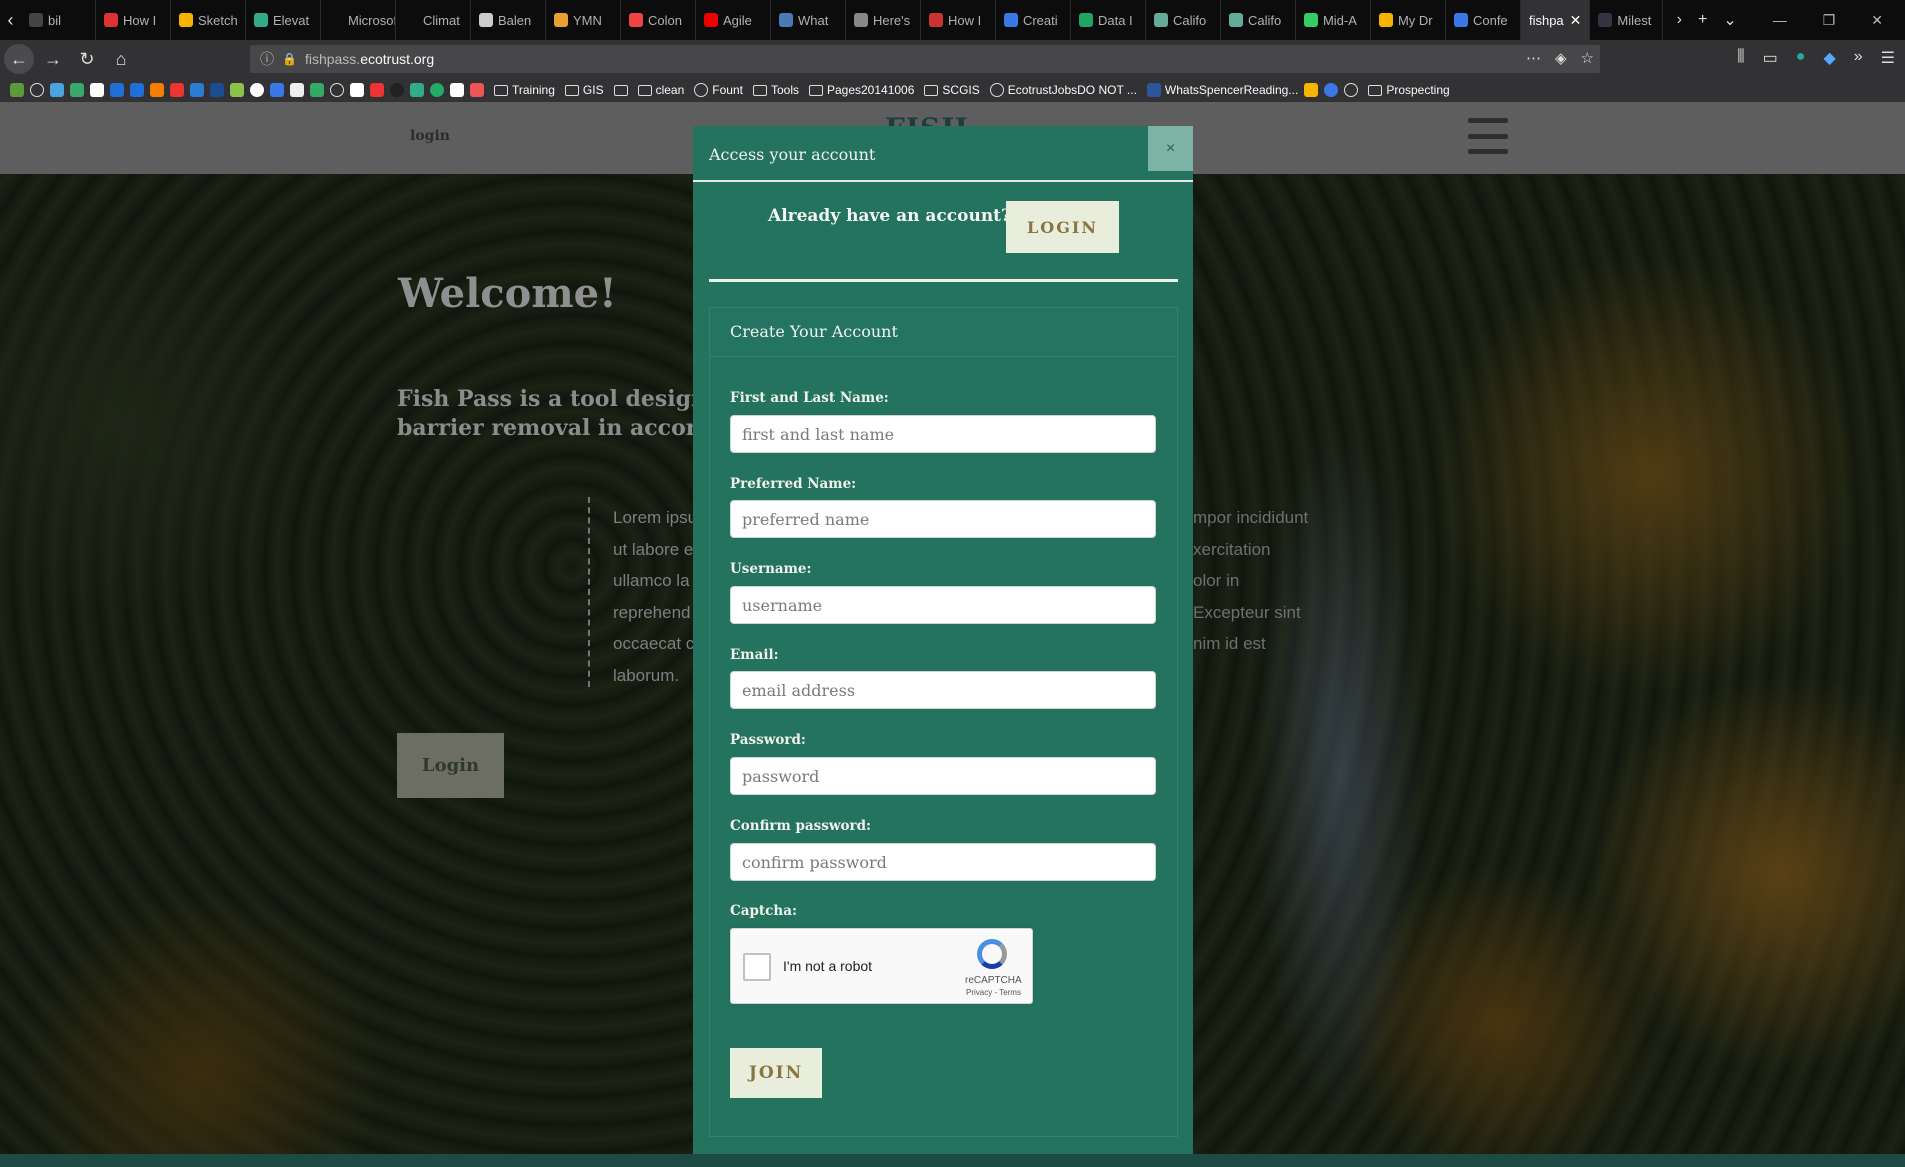  Describe the element at coordinates (1555, 20) in the screenshot. I see `tab-active: fishpa ✕` at that location.